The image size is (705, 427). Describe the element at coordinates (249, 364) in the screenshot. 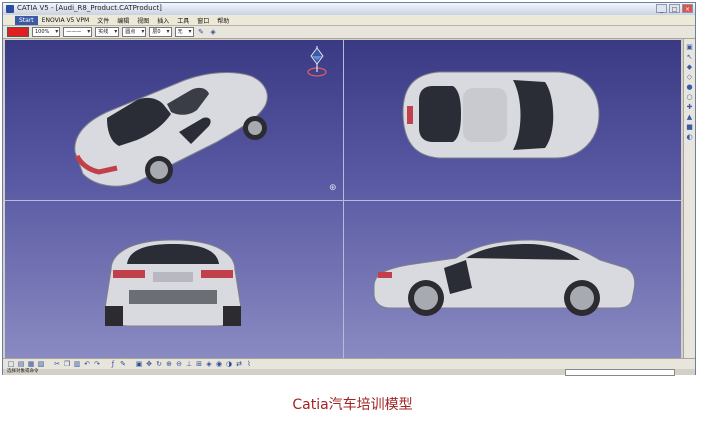

I see `measure-icon: ⌇` at that location.